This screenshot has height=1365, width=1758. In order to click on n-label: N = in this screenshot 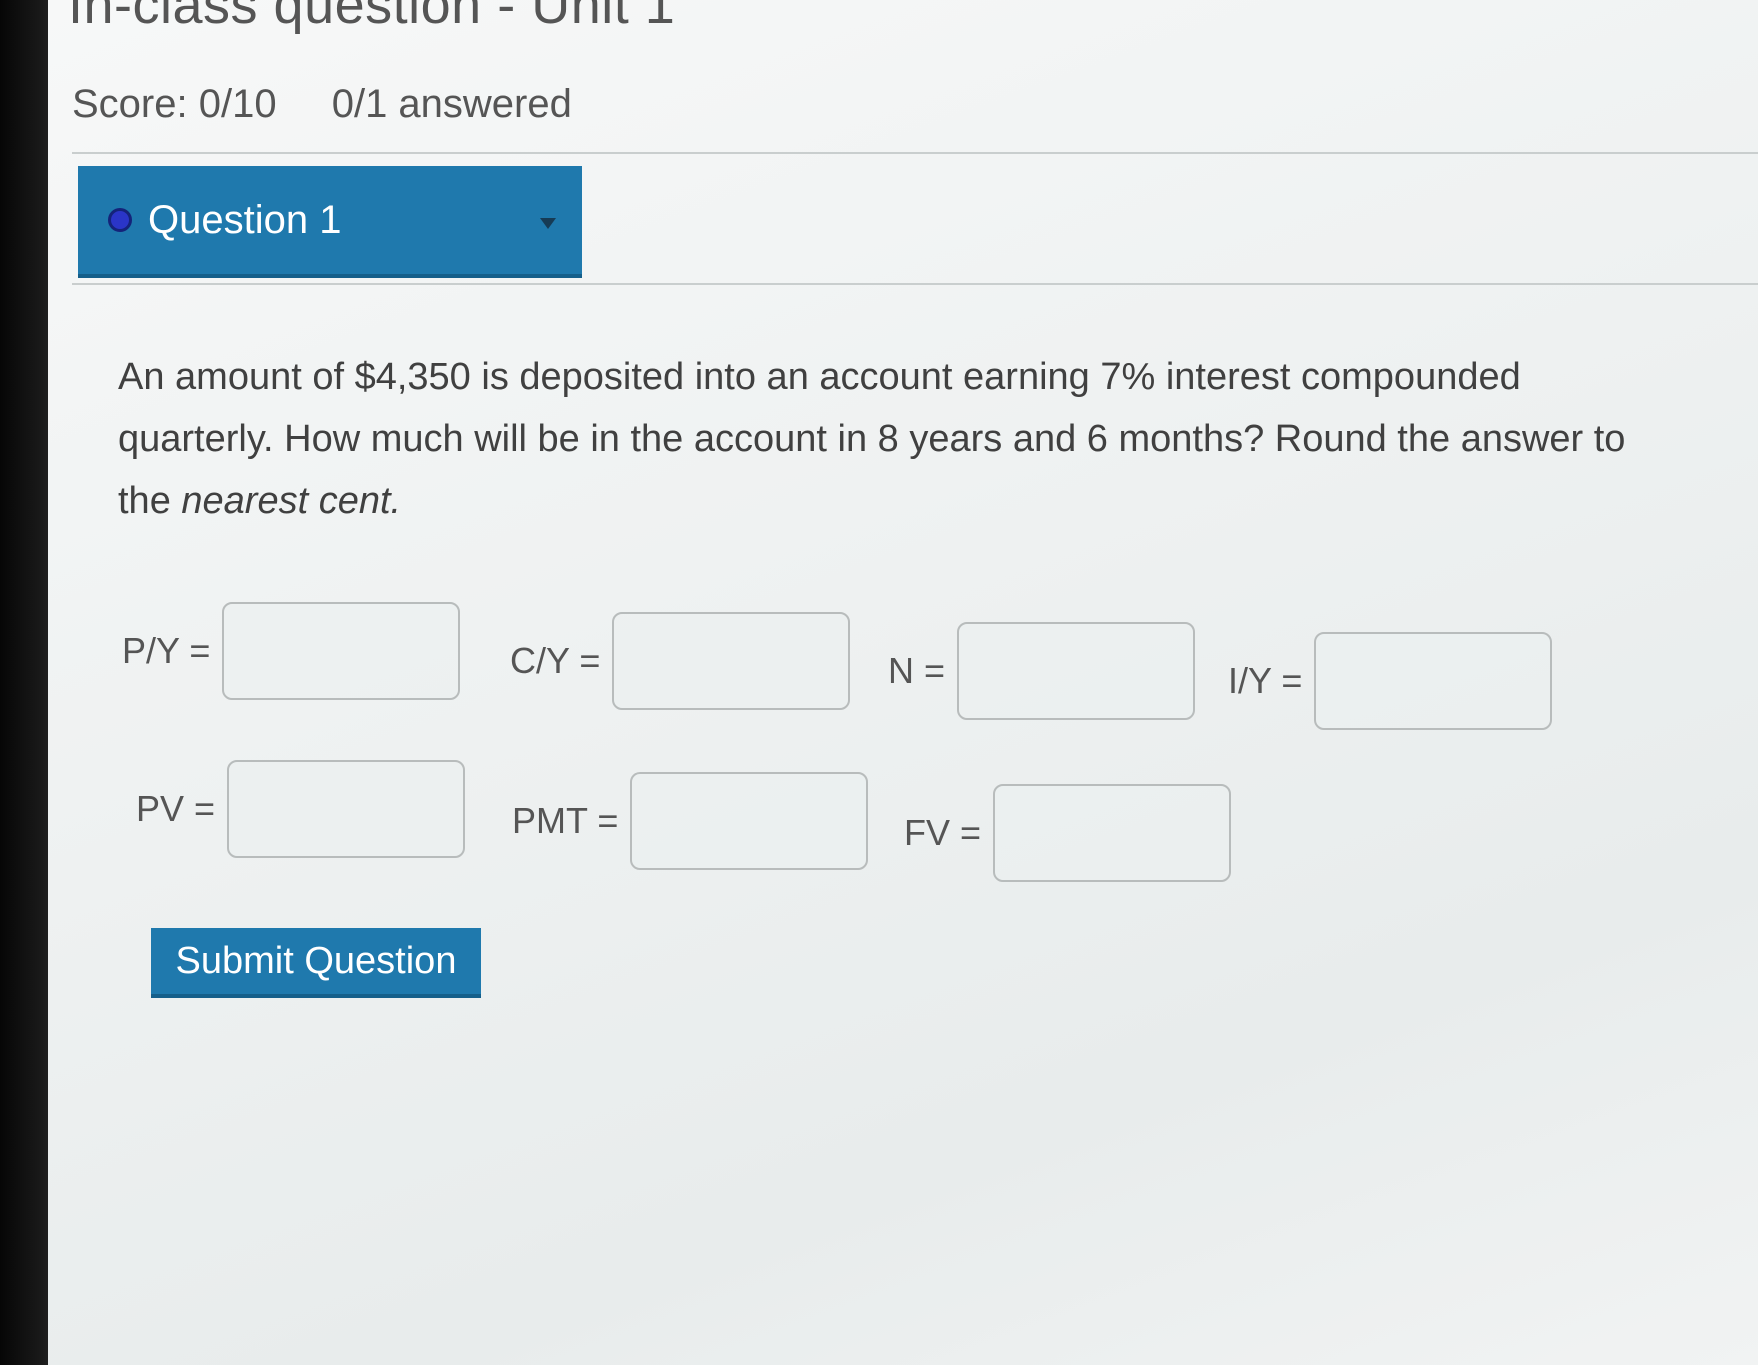, I will do `click(917, 670)`.